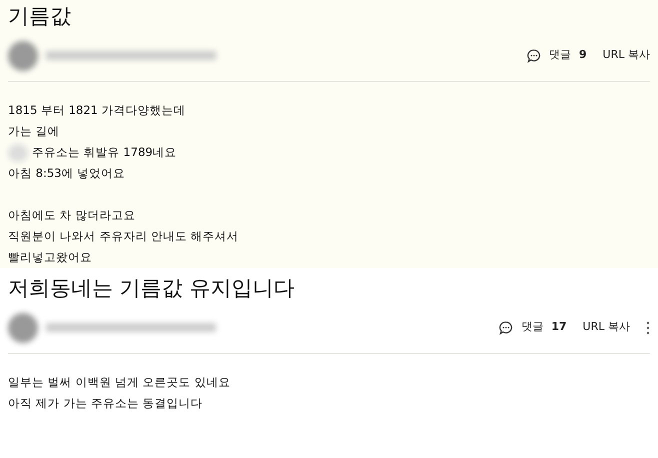 The height and width of the screenshot is (458, 658). What do you see at coordinates (105, 403) in the screenshot?
I see `post-text-line: 아직 제가 가는 주유소는 동결입니다` at bounding box center [105, 403].